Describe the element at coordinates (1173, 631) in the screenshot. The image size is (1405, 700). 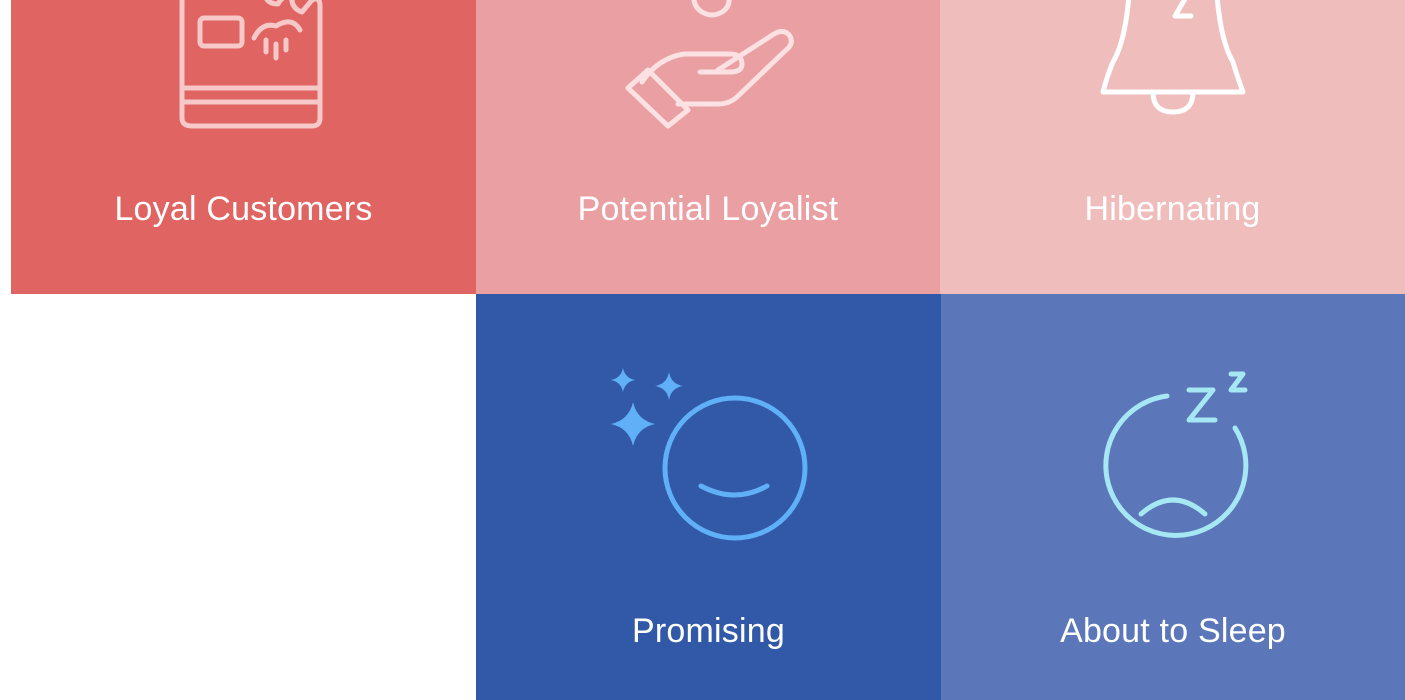
I see `tile-label-about-to-sleep: About to Sleep` at that location.